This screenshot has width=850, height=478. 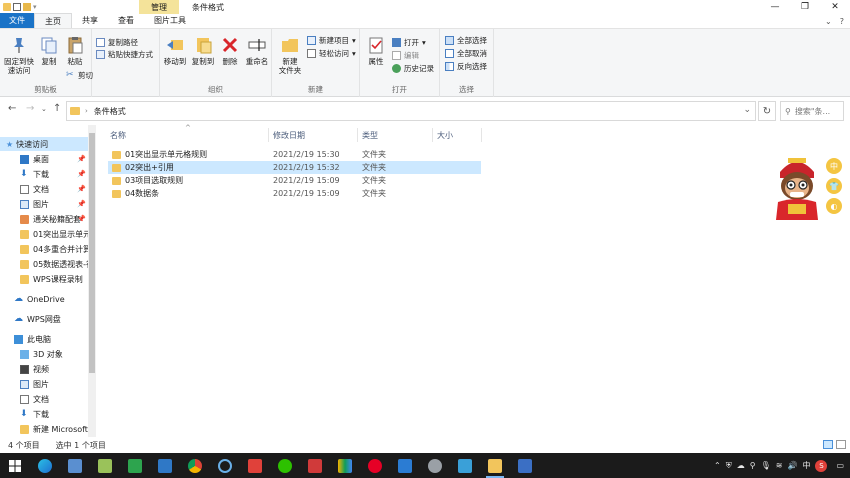 I want to click on history-button: 历史记录, so click(x=413, y=68).